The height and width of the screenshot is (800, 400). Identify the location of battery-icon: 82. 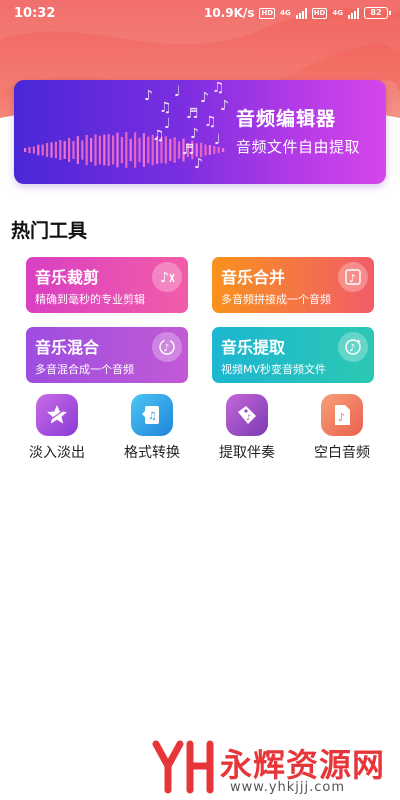
(377, 13).